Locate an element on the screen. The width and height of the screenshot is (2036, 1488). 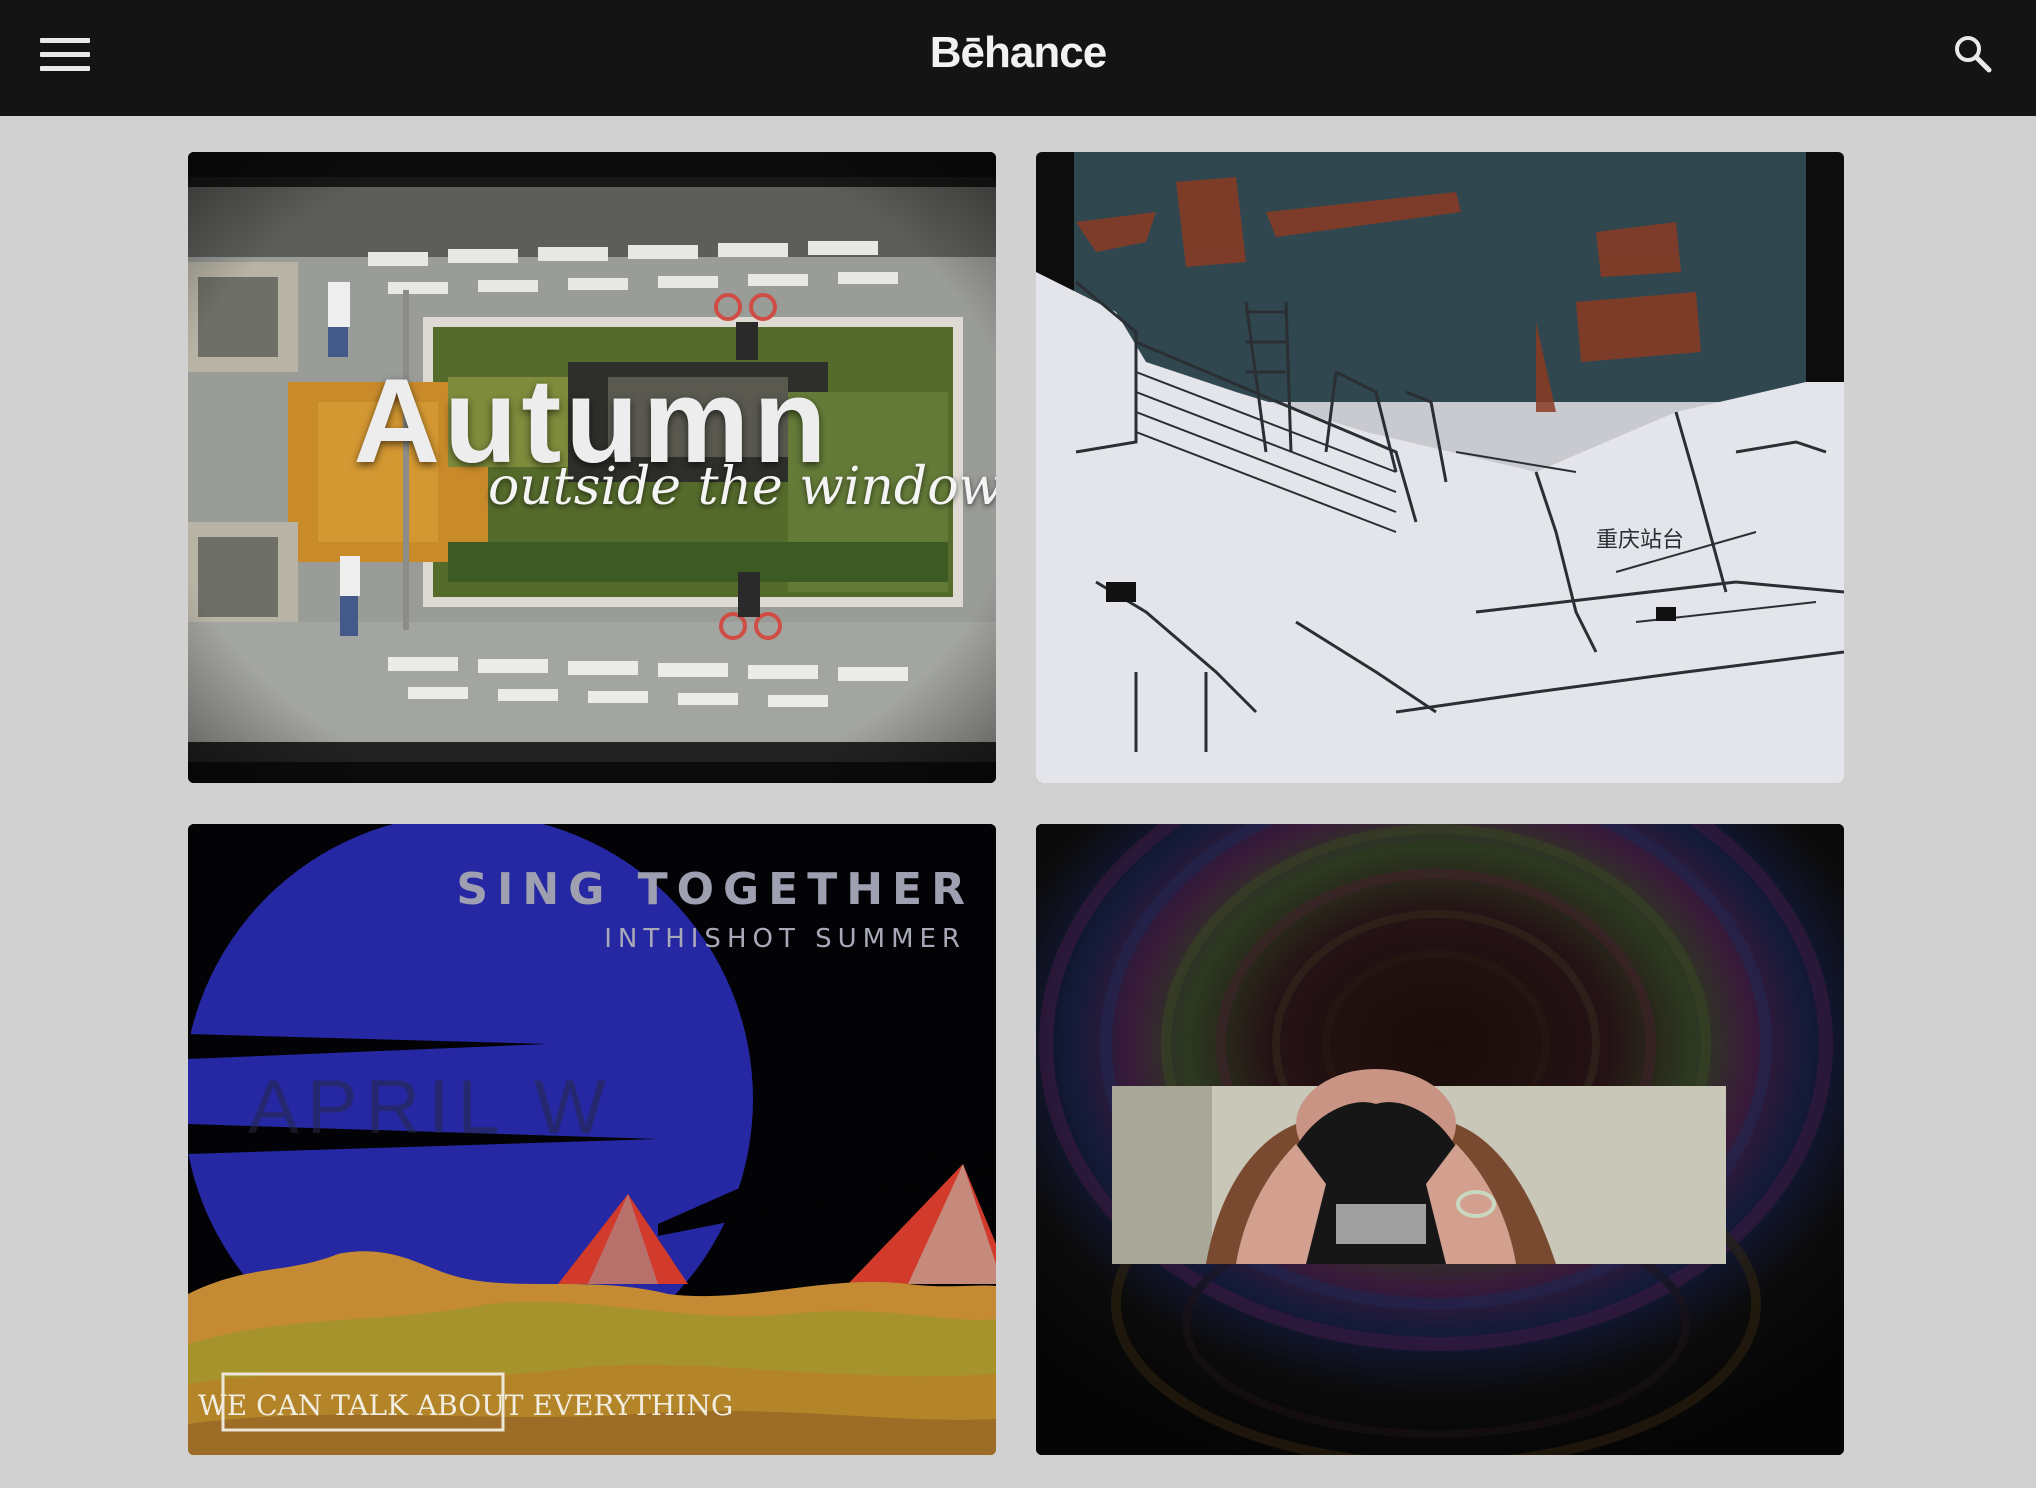
faded-april-text: APRIL W is located at coordinates (431, 1107).